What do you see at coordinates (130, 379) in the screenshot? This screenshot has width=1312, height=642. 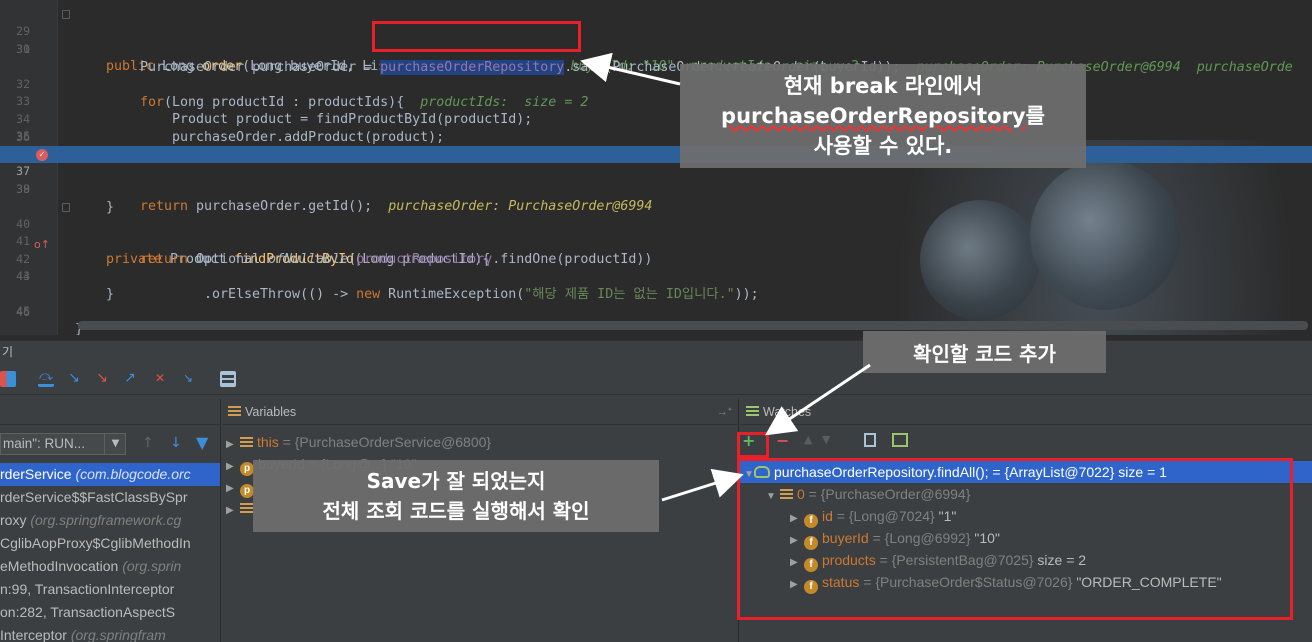 I see `step-out-icon: ↗` at bounding box center [130, 379].